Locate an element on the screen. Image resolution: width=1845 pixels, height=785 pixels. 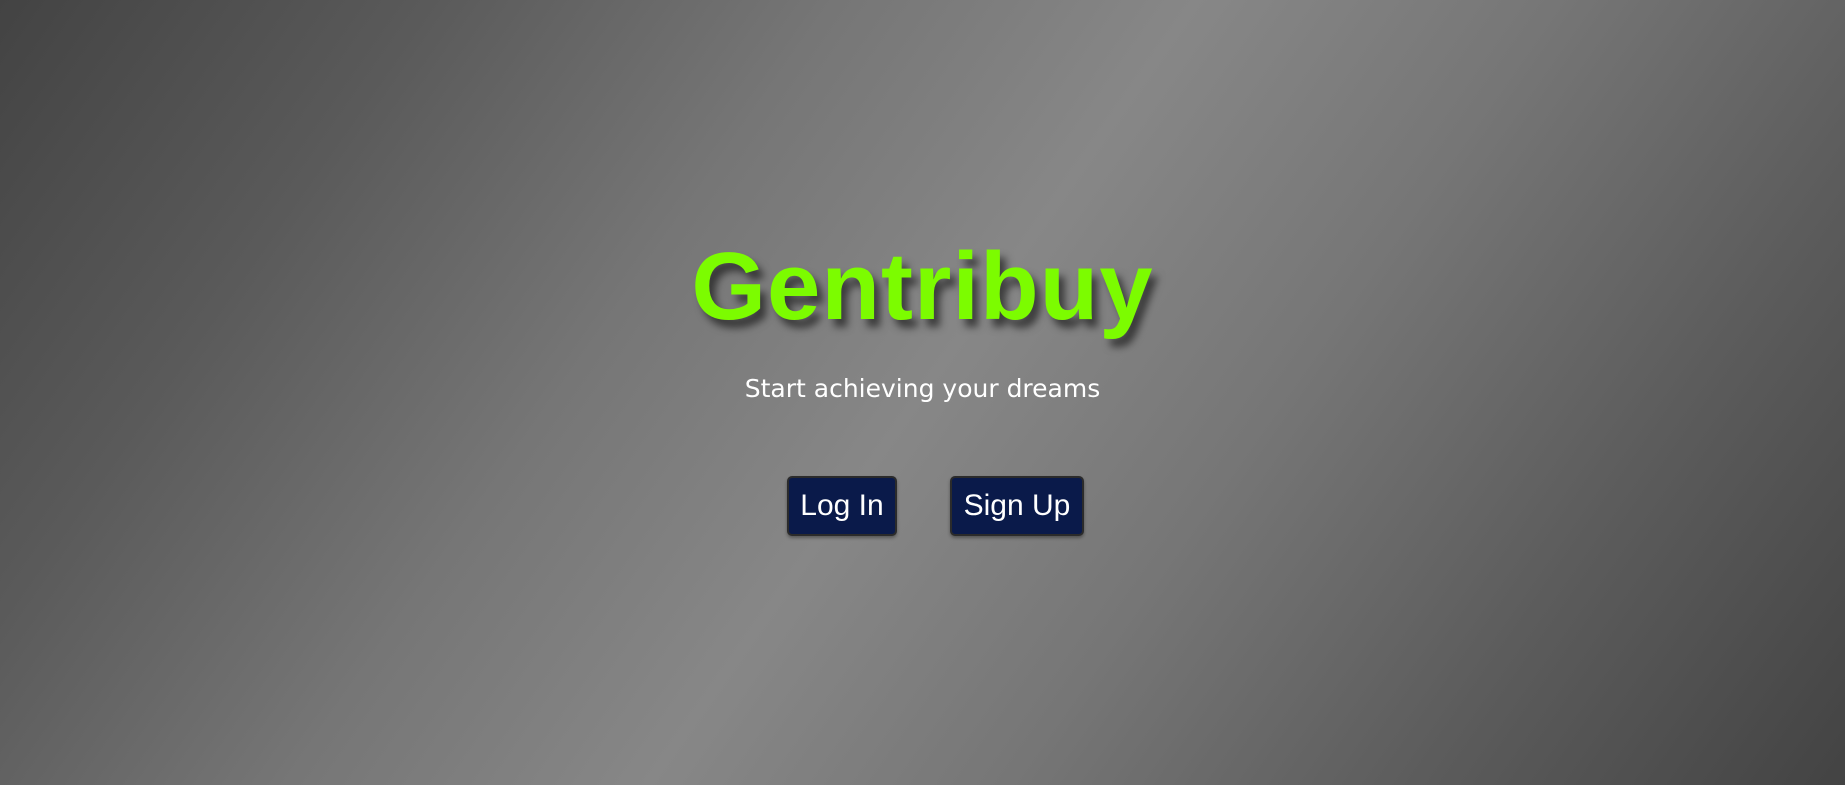
tagline: Start achieving your dreams is located at coordinates (922, 388).